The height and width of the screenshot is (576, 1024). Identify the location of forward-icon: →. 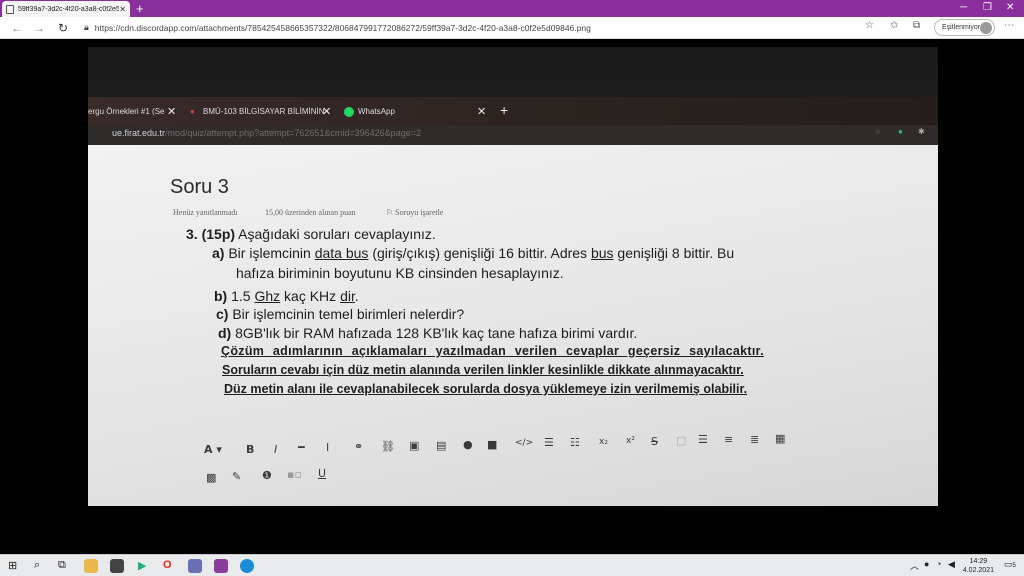
(39, 28).